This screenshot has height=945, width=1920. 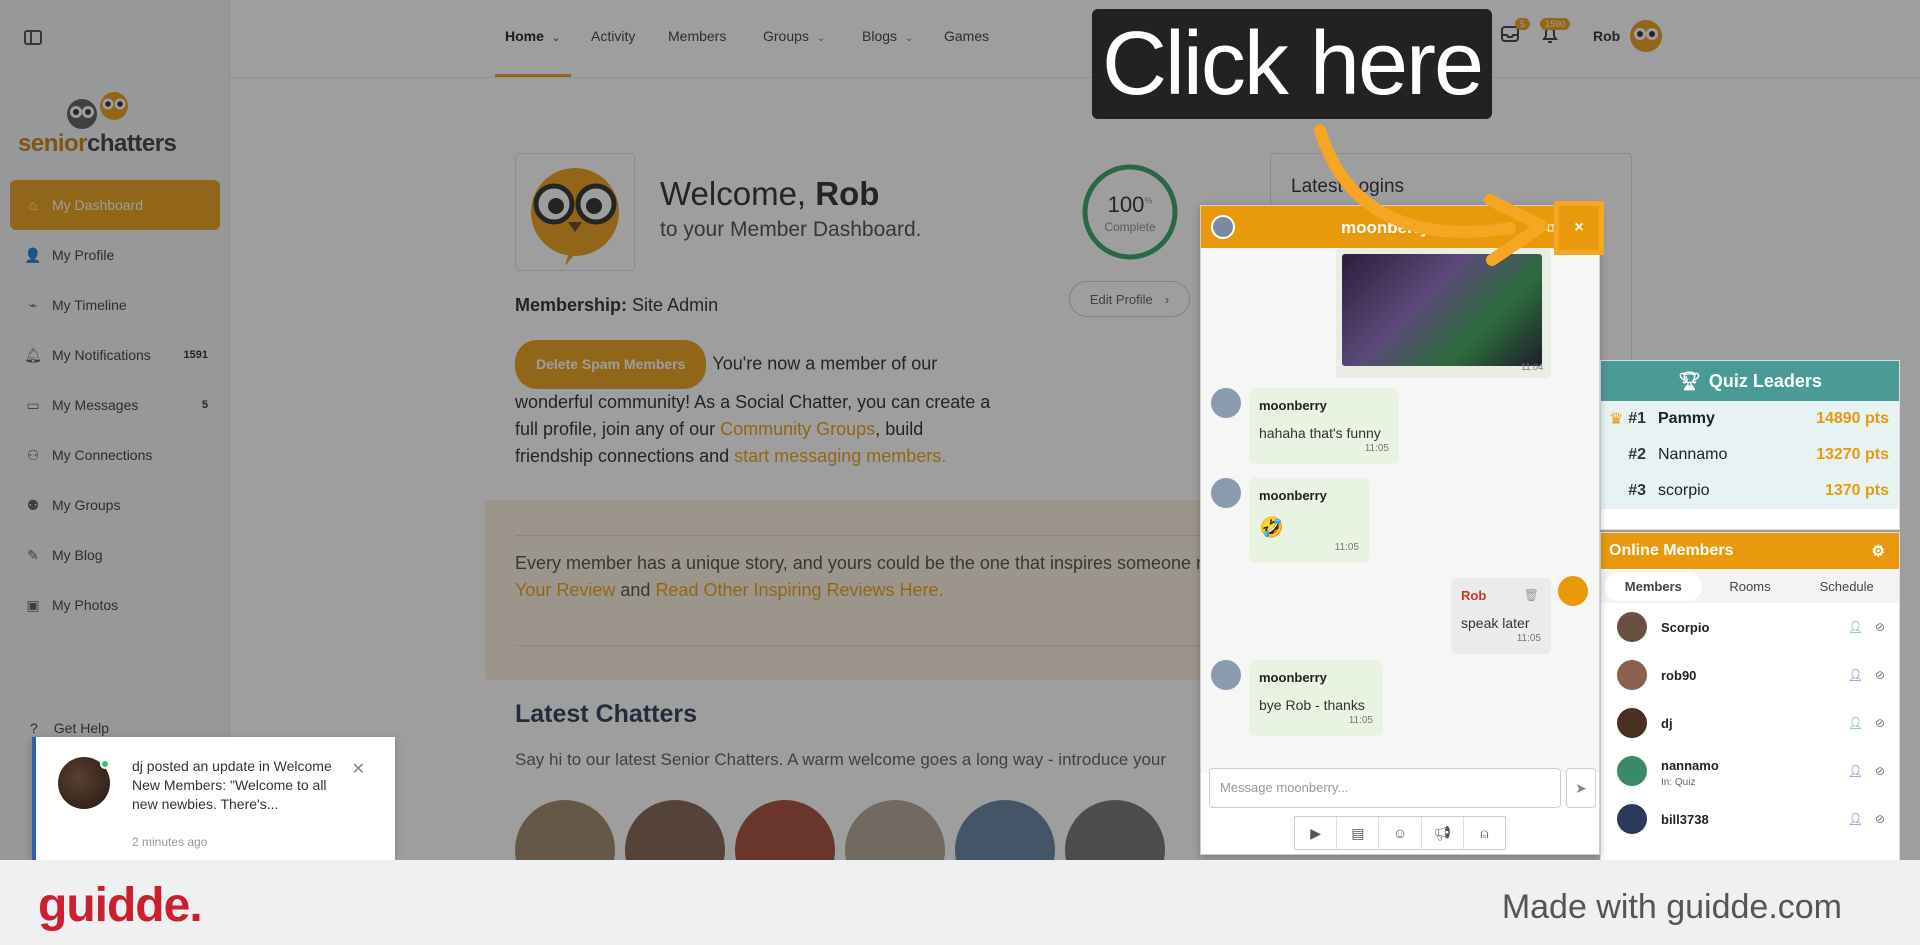 I want to click on online-member-row: dj 👤︎ ⊘, so click(x=1750, y=723).